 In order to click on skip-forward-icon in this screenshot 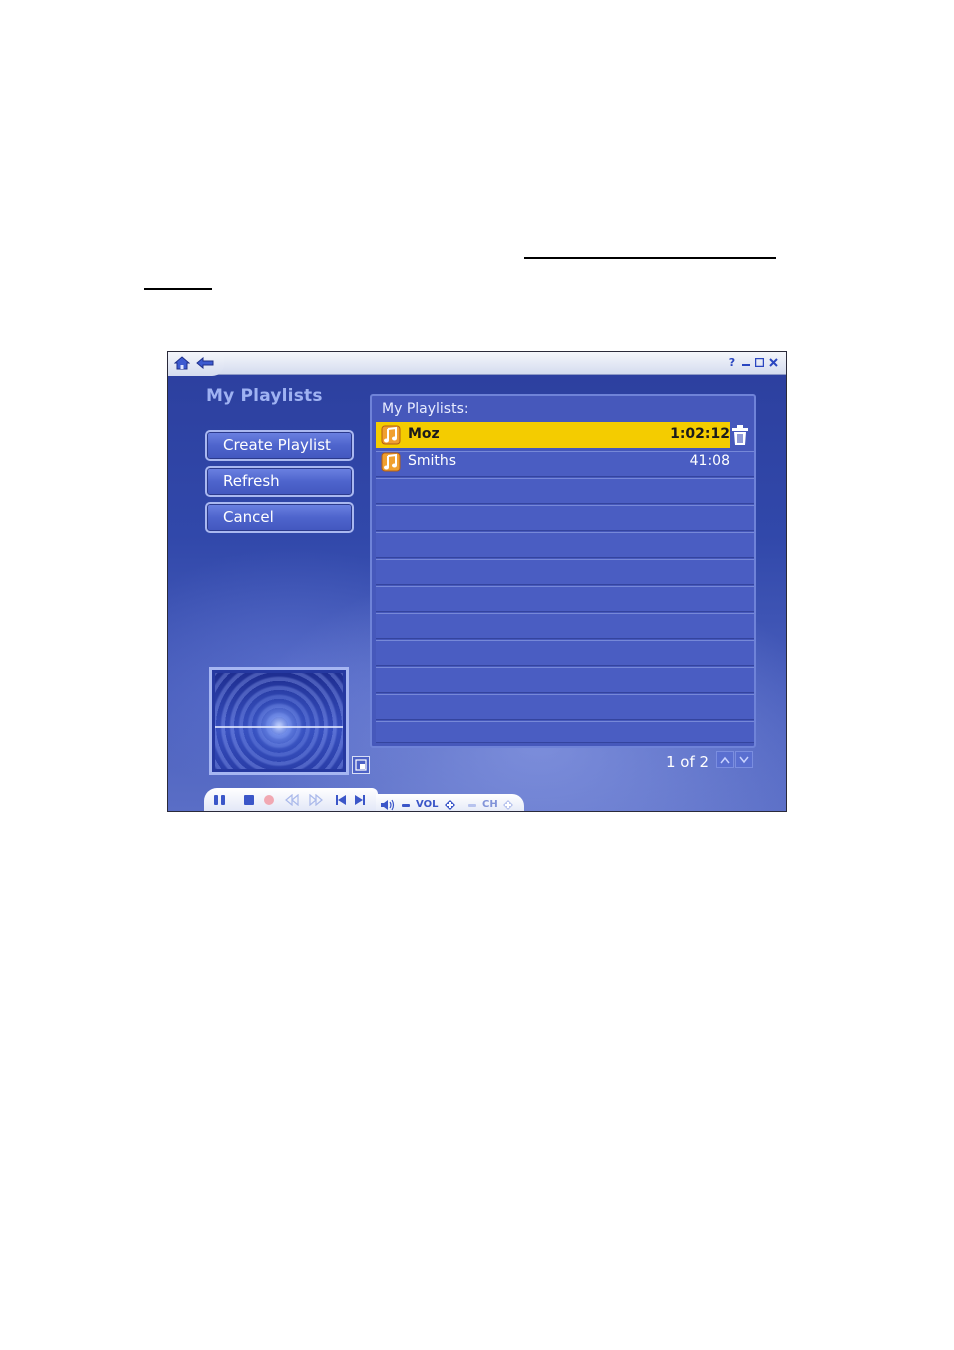, I will do `click(360, 800)`.